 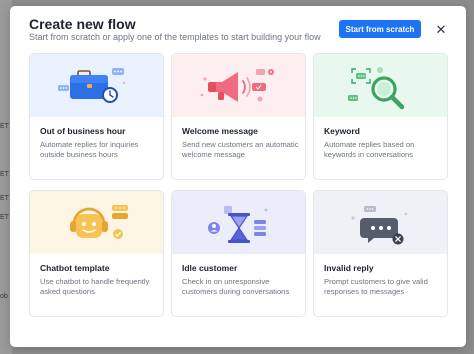 I want to click on modal-title: Create new flow, so click(x=82, y=24).